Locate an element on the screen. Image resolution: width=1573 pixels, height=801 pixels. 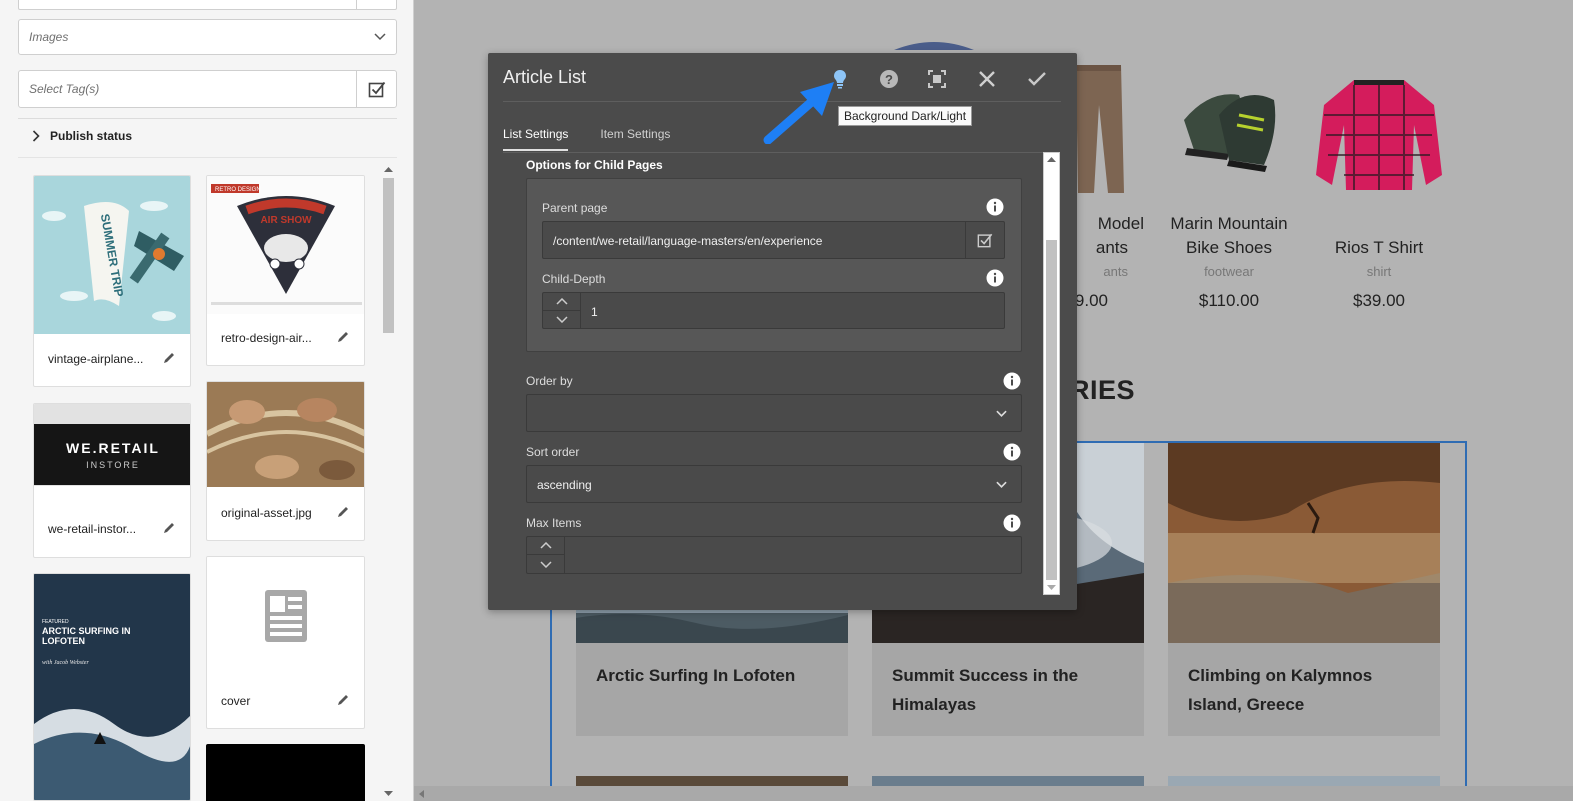
article-title: Climbing on Kalymnos Island, Greece is located at coordinates (1280, 690).